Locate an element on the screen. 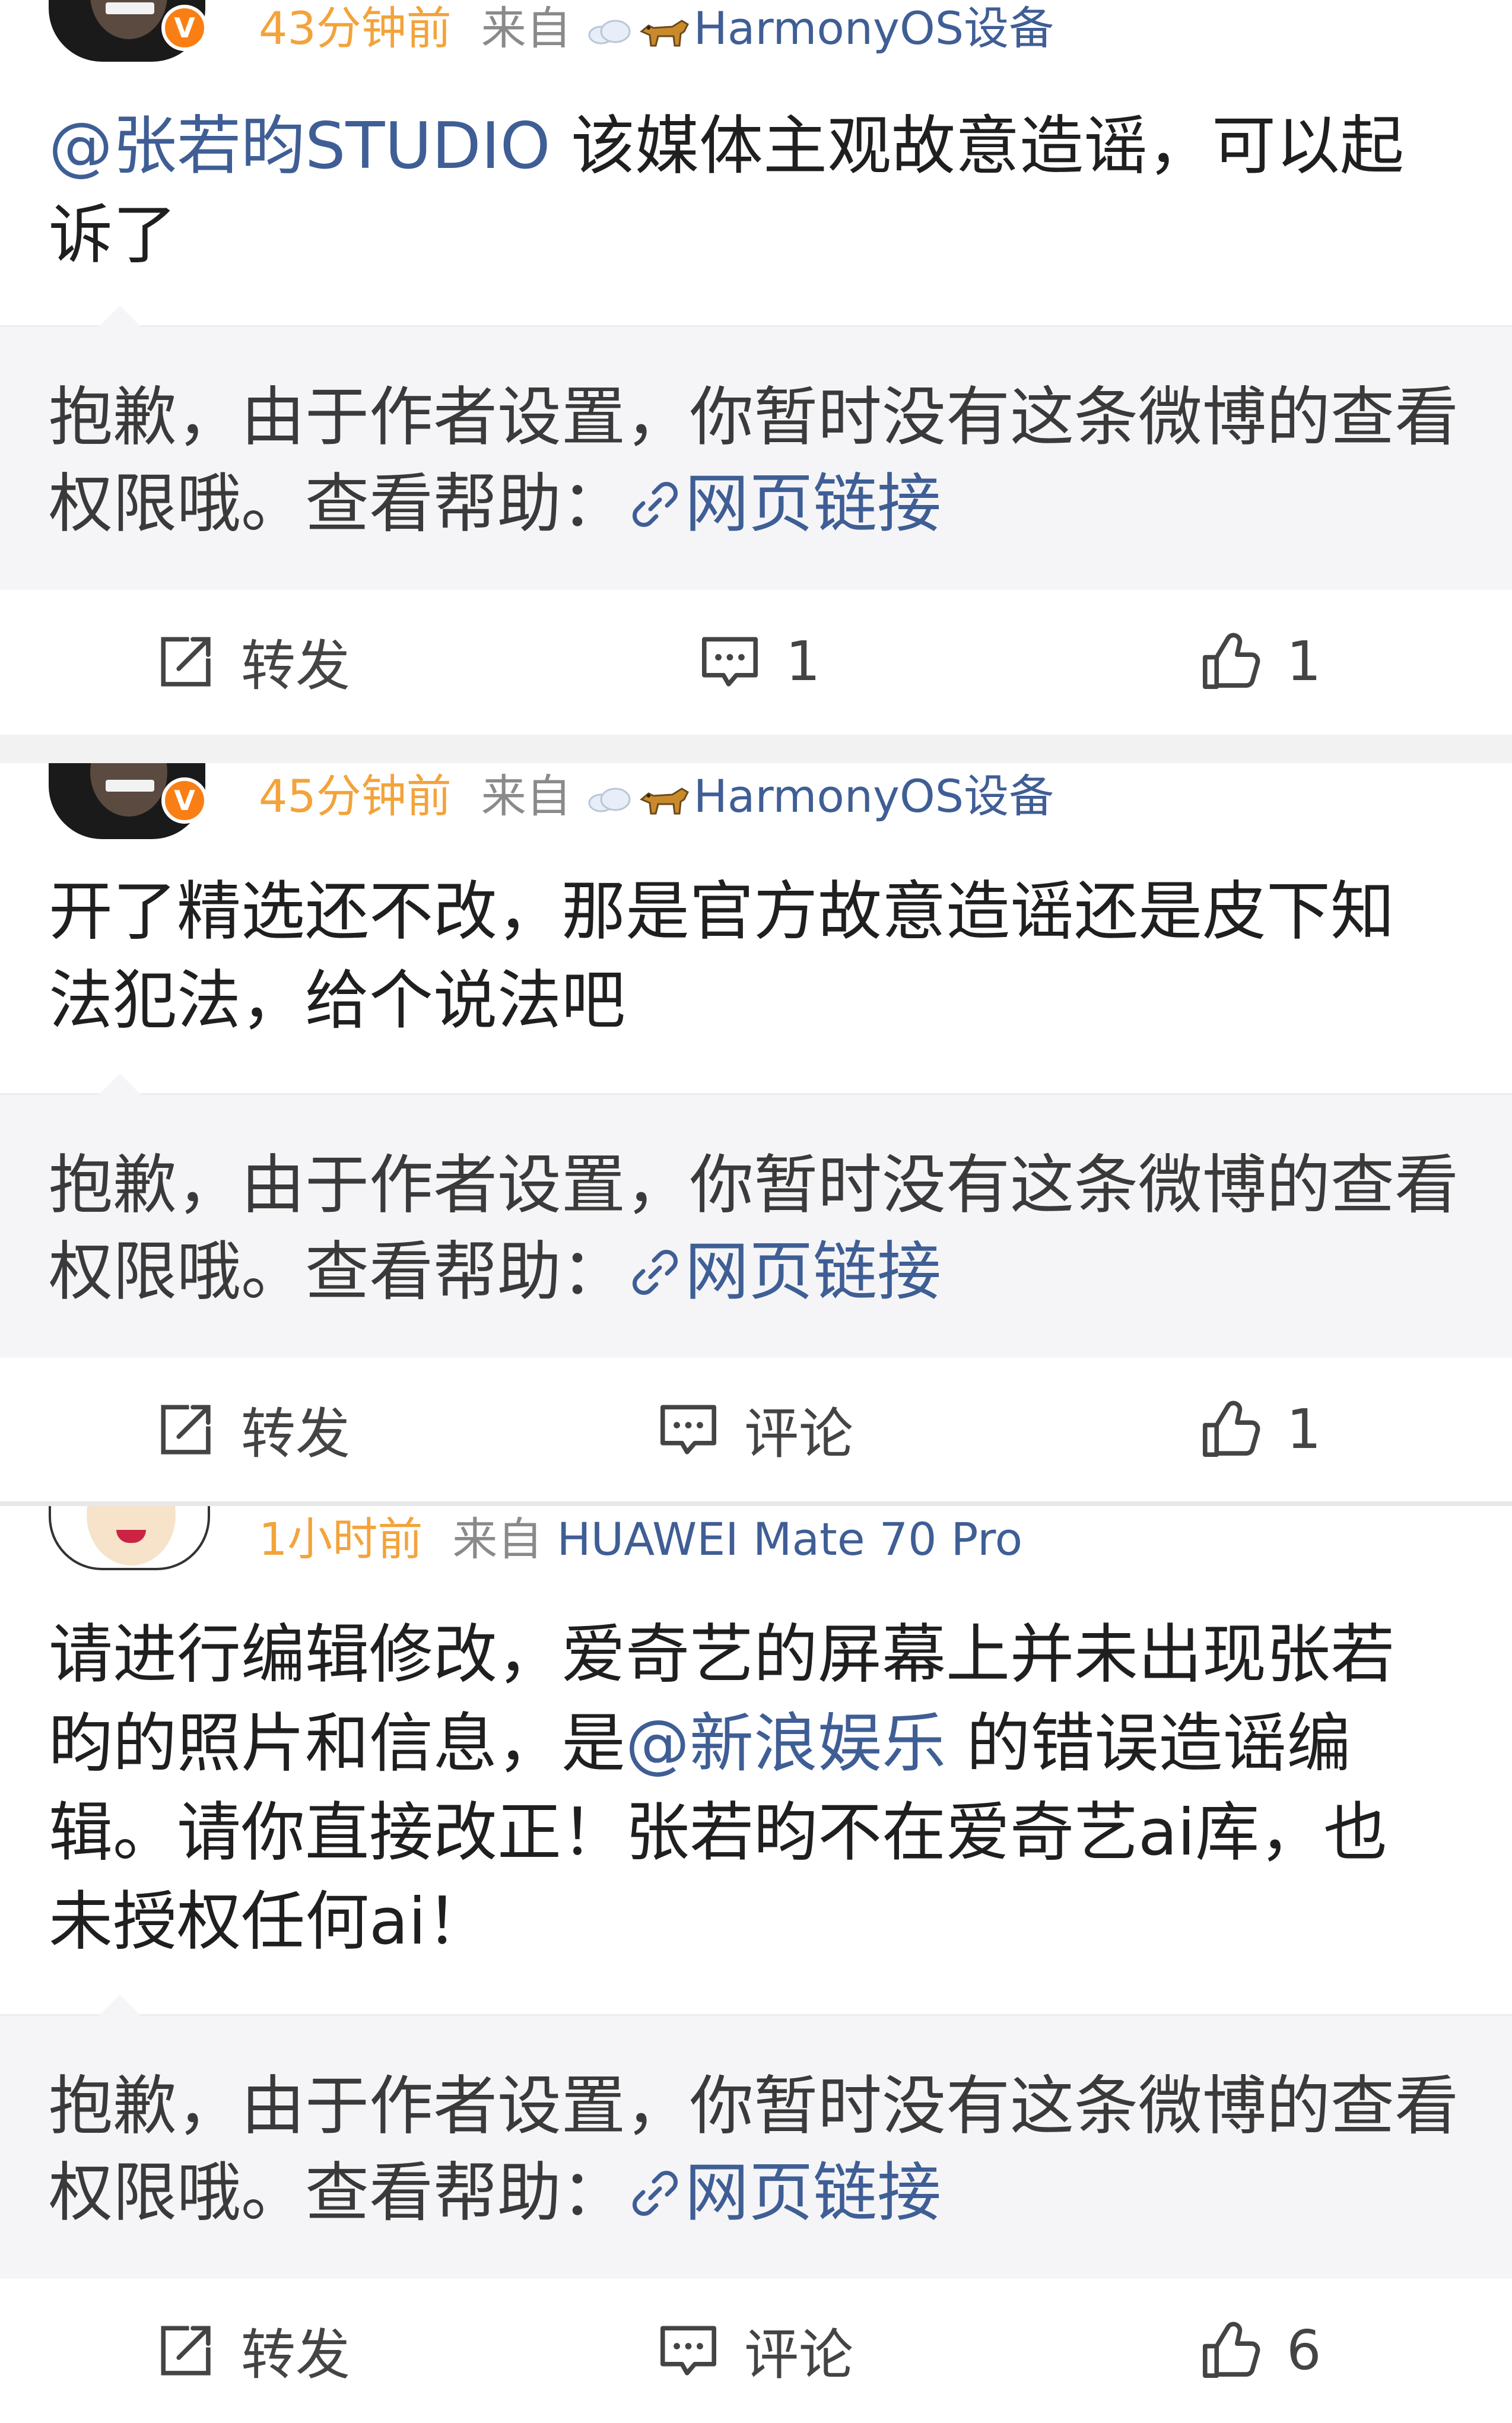  mention-link: @张若昀STUDIO is located at coordinates (300, 146).